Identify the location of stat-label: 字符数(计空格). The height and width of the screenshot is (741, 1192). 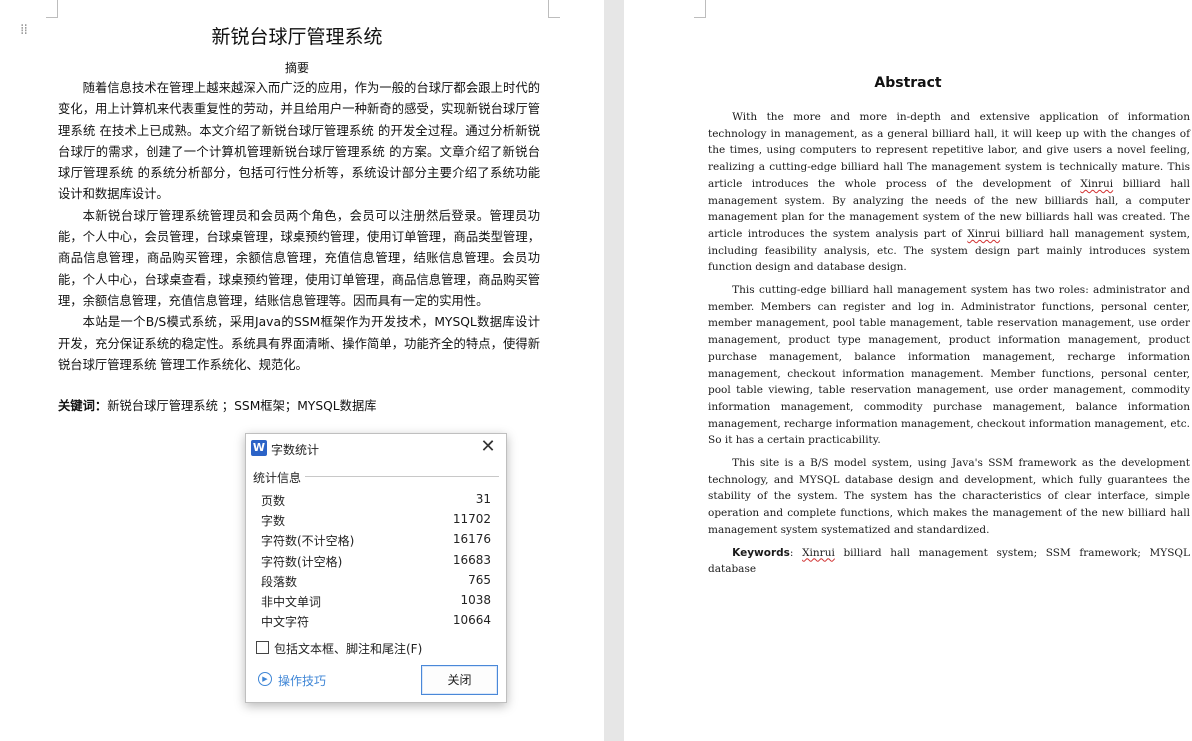
(302, 561).